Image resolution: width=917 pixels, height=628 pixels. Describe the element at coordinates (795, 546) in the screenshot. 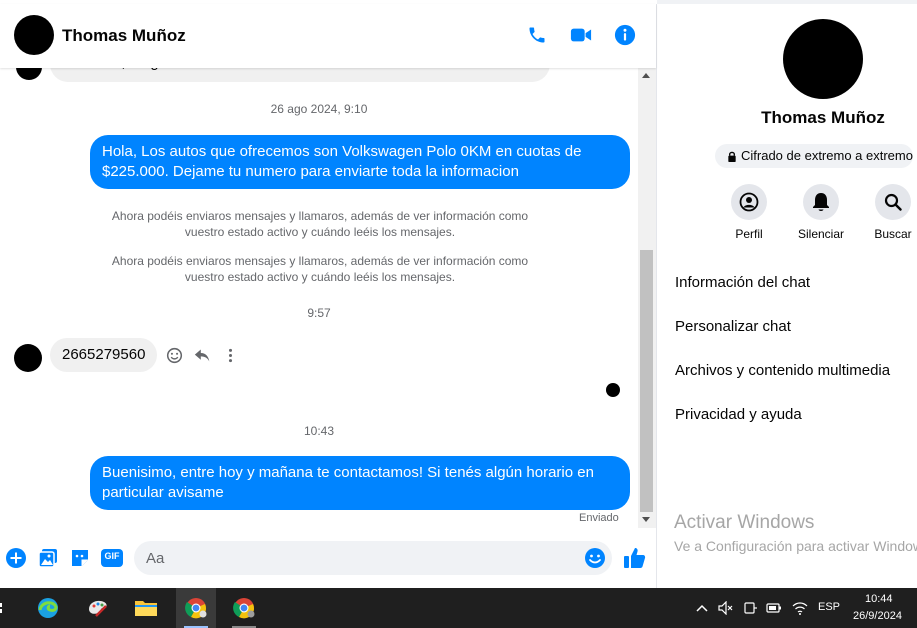

I see `activate-windows-subtitle: Ve a Configuración para activar Windows.` at that location.